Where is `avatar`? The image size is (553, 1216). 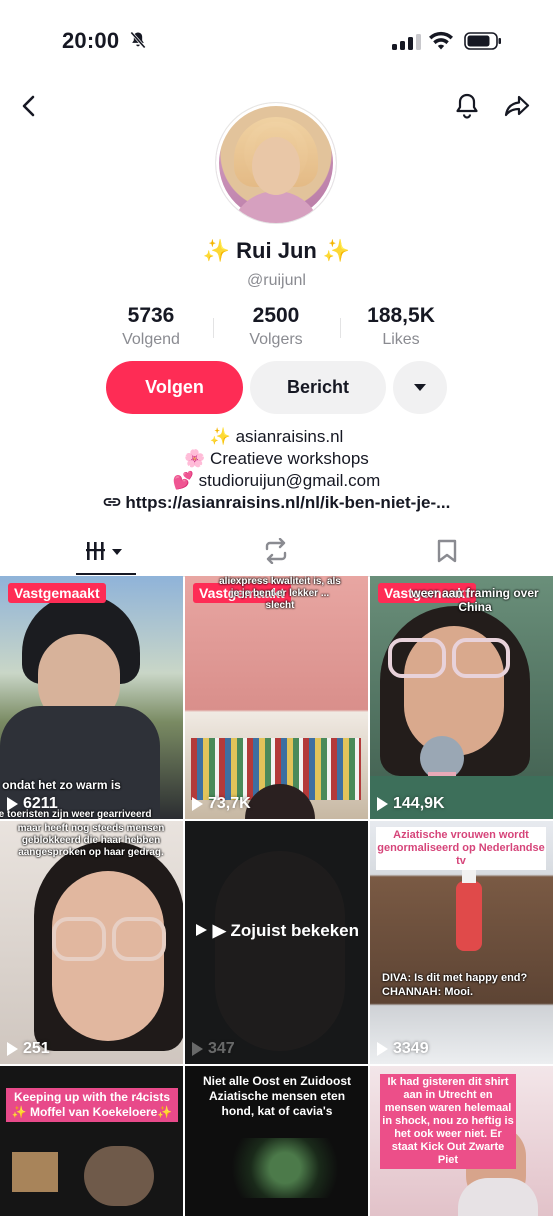
avatar is located at coordinates (276, 163).